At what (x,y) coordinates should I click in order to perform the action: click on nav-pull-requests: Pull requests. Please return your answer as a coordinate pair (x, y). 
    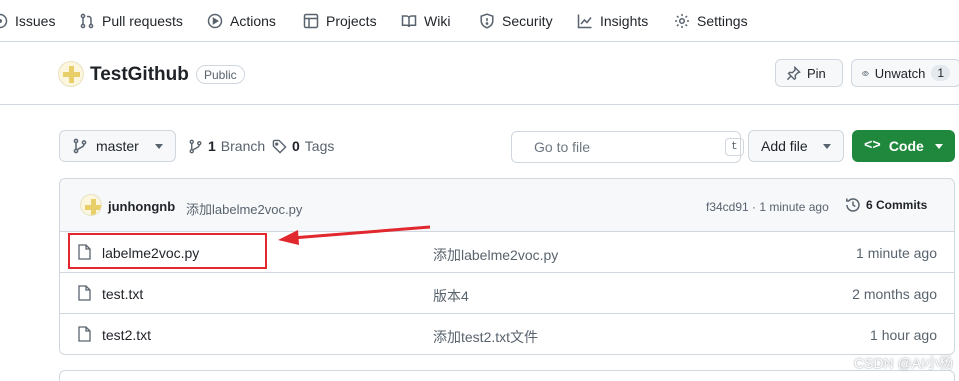
    Looking at the image, I should click on (131, 21).